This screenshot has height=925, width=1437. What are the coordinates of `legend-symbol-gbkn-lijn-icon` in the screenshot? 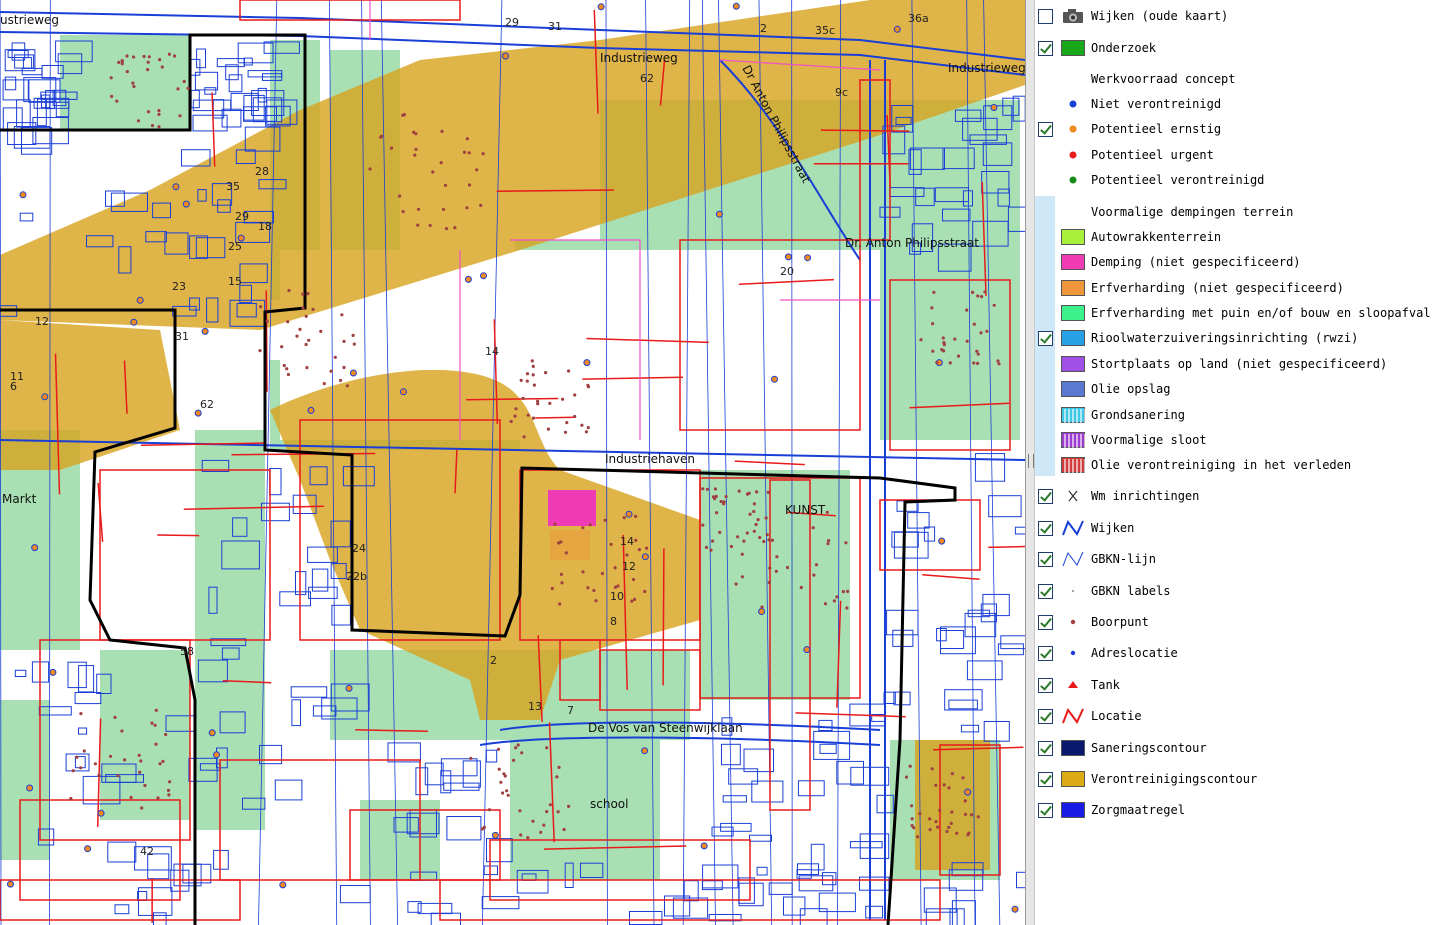 It's located at (1073, 559).